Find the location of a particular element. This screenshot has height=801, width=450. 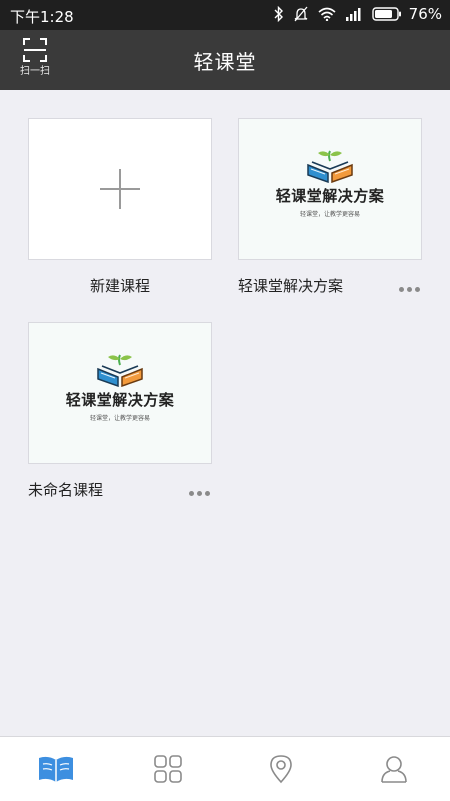

location-icon is located at coordinates (281, 769).